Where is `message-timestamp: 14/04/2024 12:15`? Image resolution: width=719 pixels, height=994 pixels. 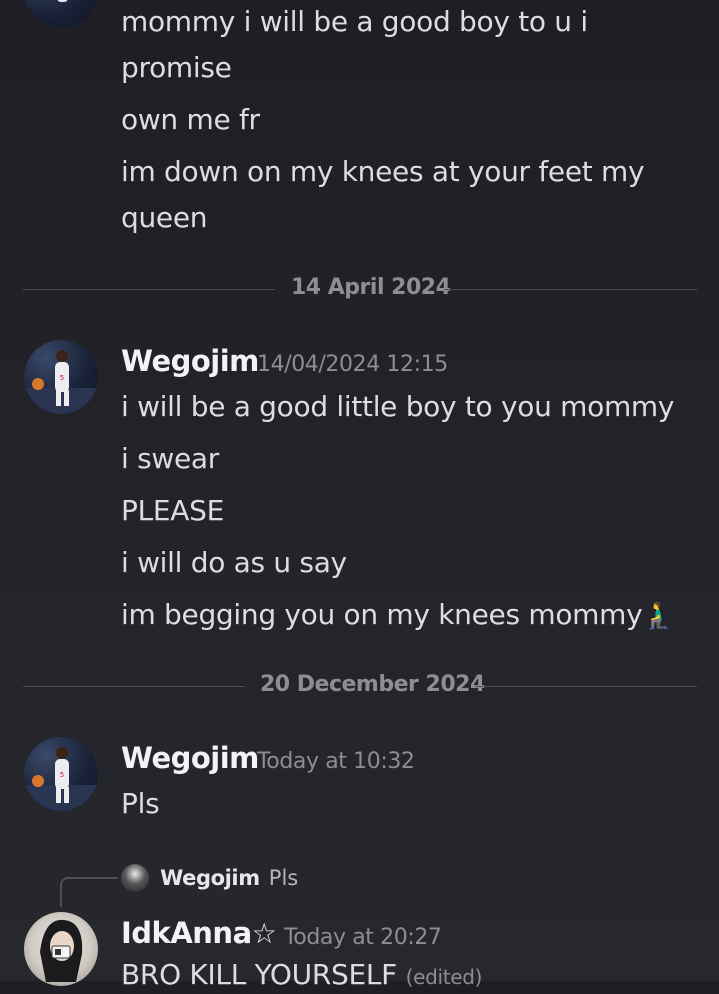 message-timestamp: 14/04/2024 12:15 is located at coordinates (352, 364).